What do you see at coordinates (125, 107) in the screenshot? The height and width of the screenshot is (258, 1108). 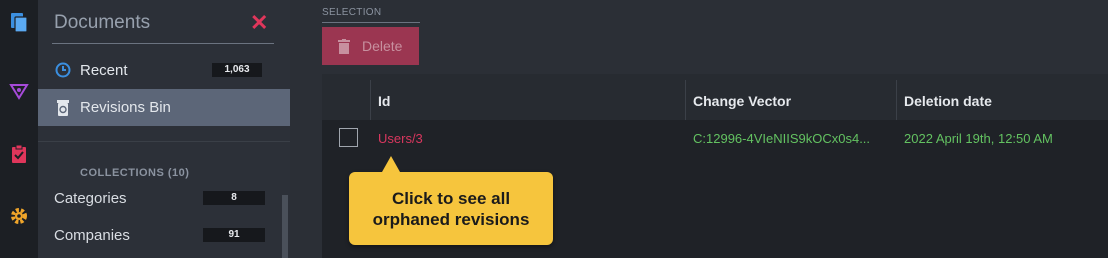 I see `sidebar-item-label: Revisions Bin` at bounding box center [125, 107].